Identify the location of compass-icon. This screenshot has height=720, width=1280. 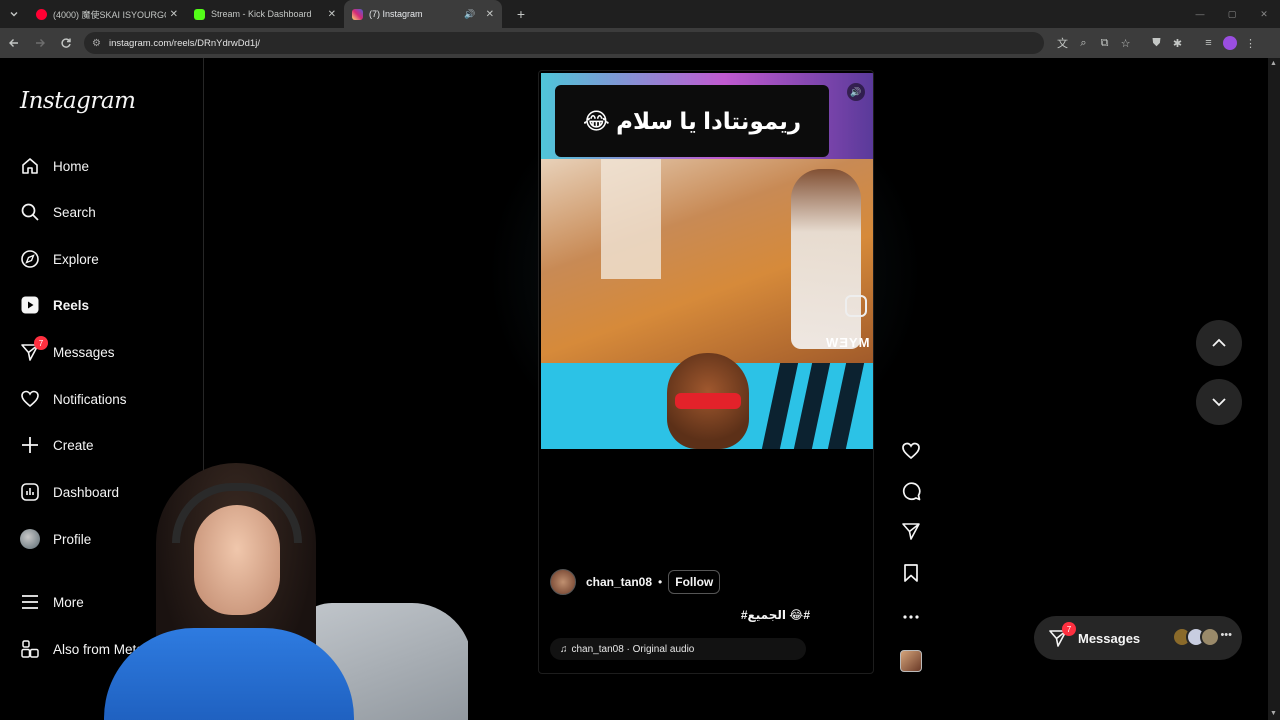
(30, 259).